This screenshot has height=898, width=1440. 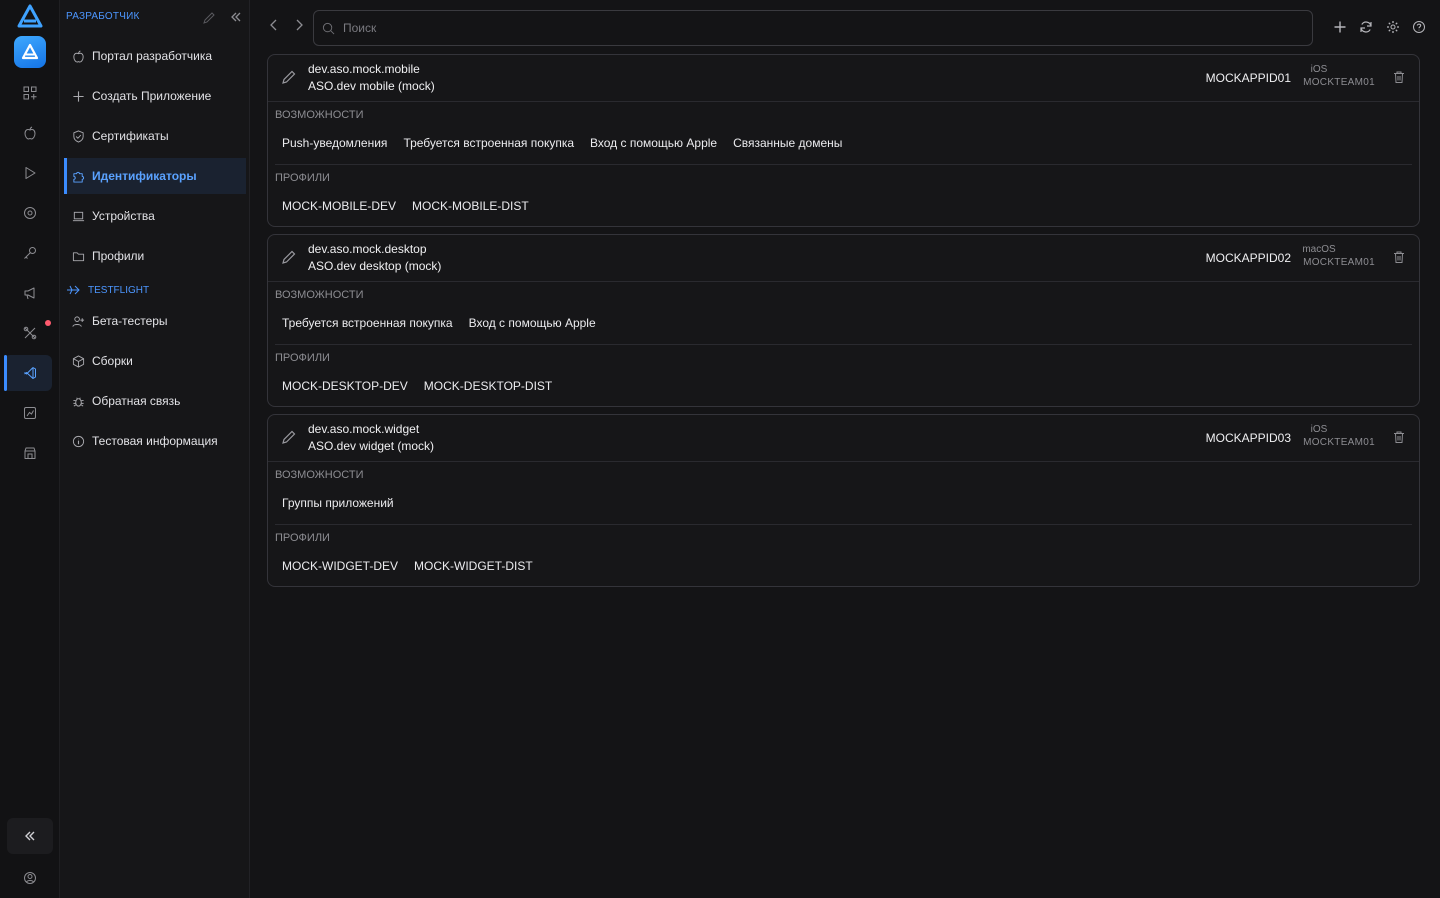 I want to click on collapse-sidebar-icon, so click(x=236, y=18).